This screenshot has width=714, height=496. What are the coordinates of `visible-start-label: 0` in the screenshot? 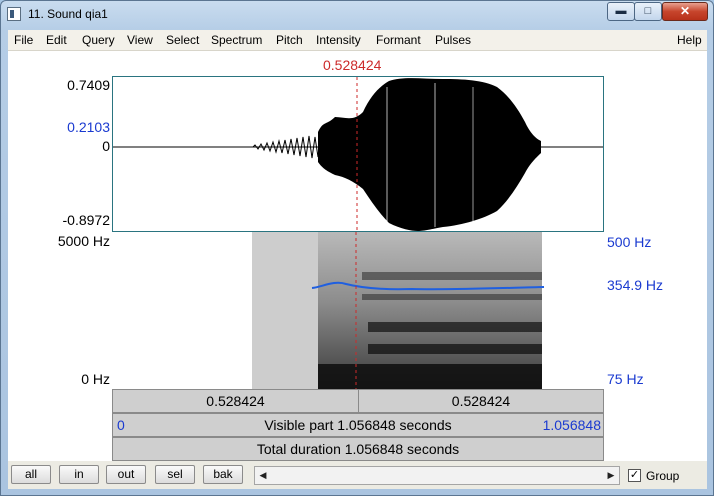 It's located at (121, 425).